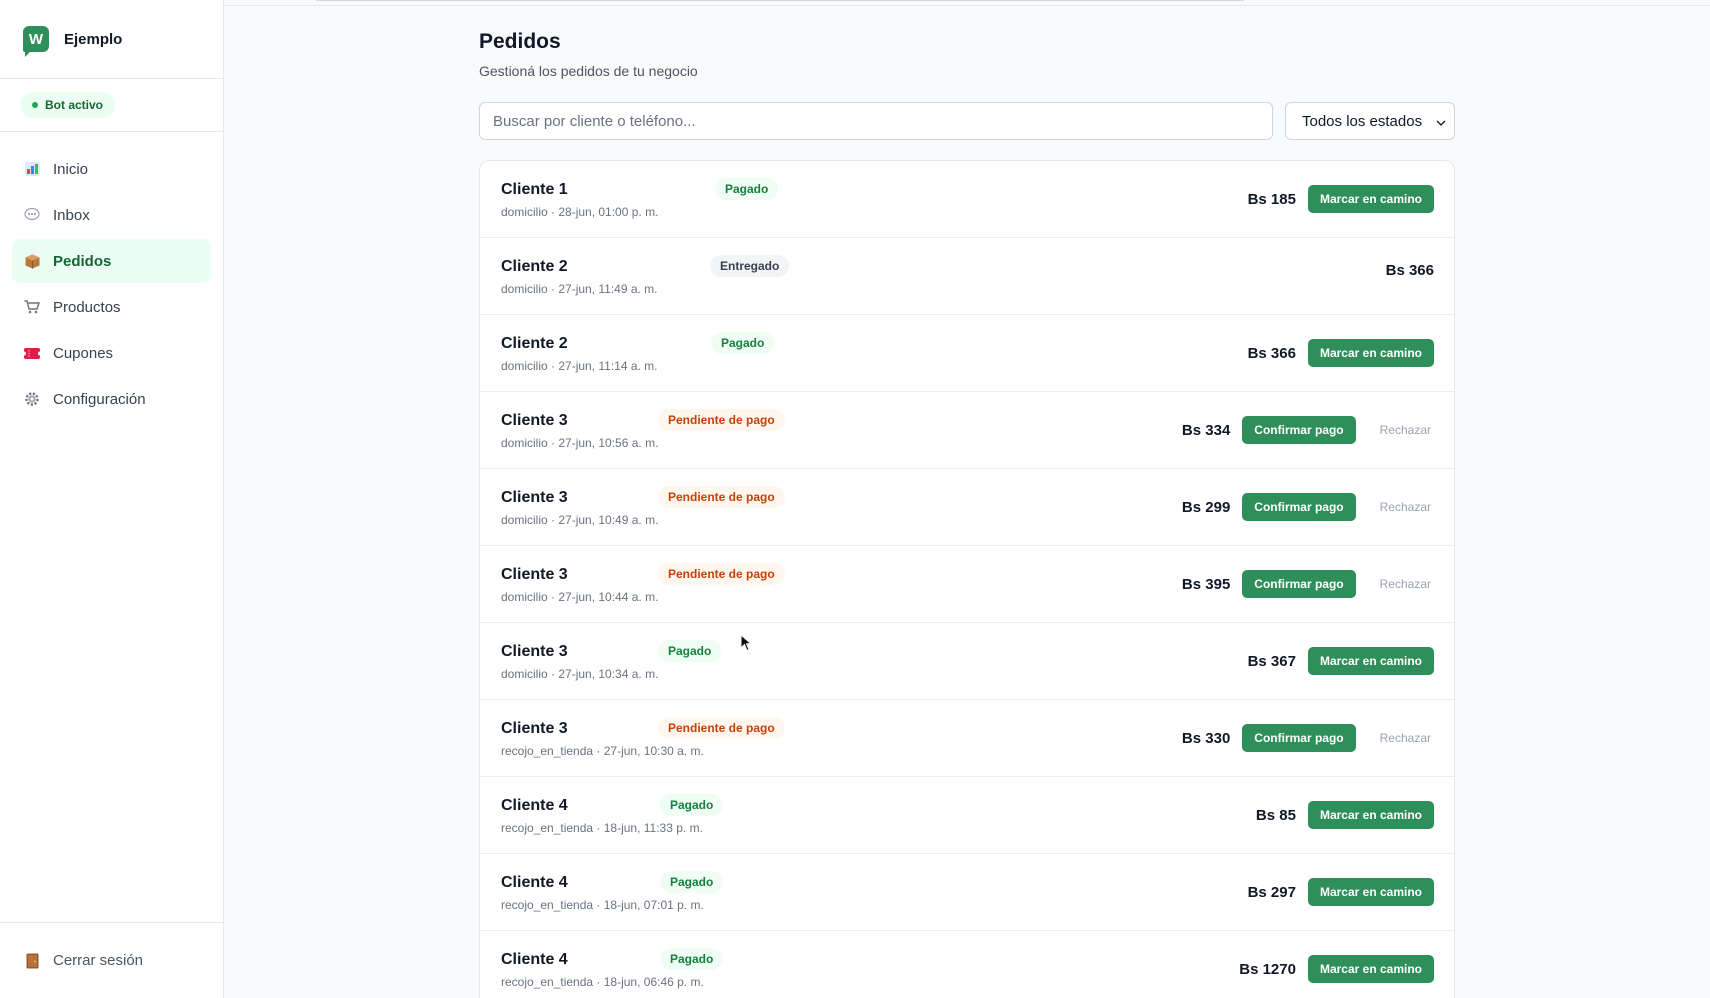 The width and height of the screenshot is (1710, 998). What do you see at coordinates (32, 307) in the screenshot?
I see `cart-icon` at bounding box center [32, 307].